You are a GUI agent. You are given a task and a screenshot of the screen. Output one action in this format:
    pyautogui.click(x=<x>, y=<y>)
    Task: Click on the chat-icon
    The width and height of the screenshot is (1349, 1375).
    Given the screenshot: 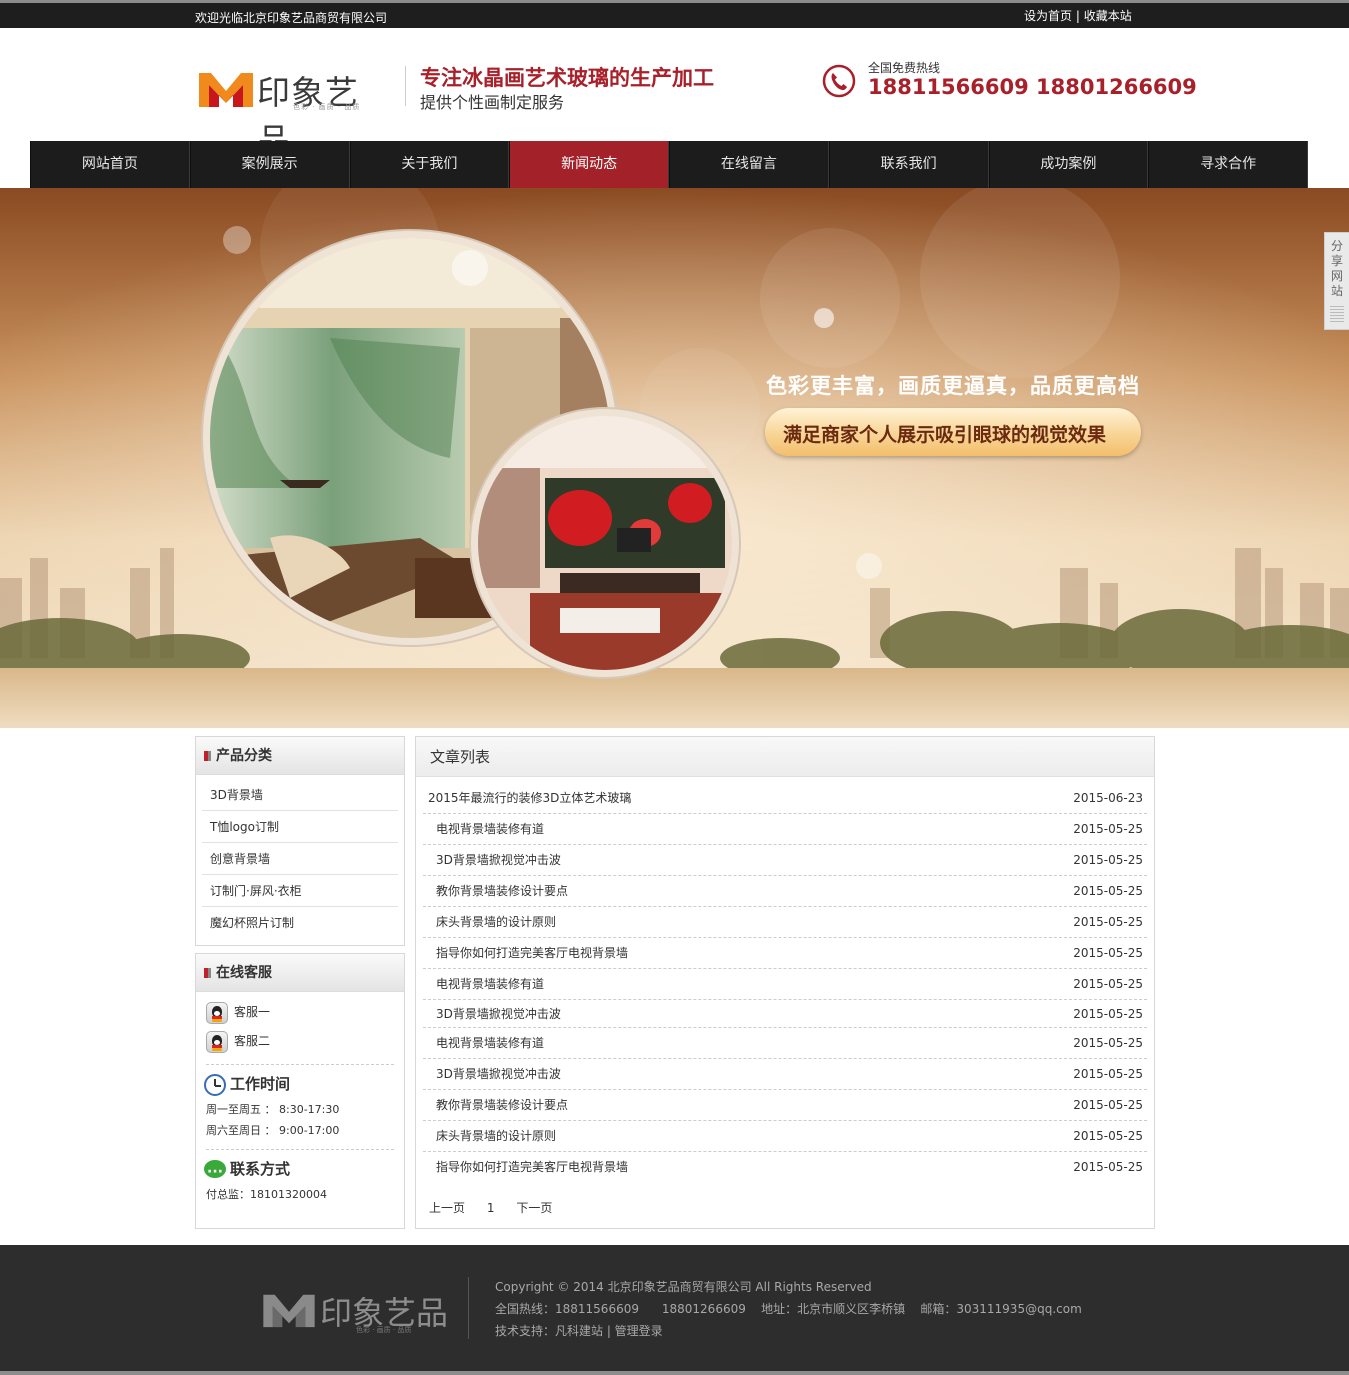 What is the action you would take?
    pyautogui.click(x=215, y=1172)
    